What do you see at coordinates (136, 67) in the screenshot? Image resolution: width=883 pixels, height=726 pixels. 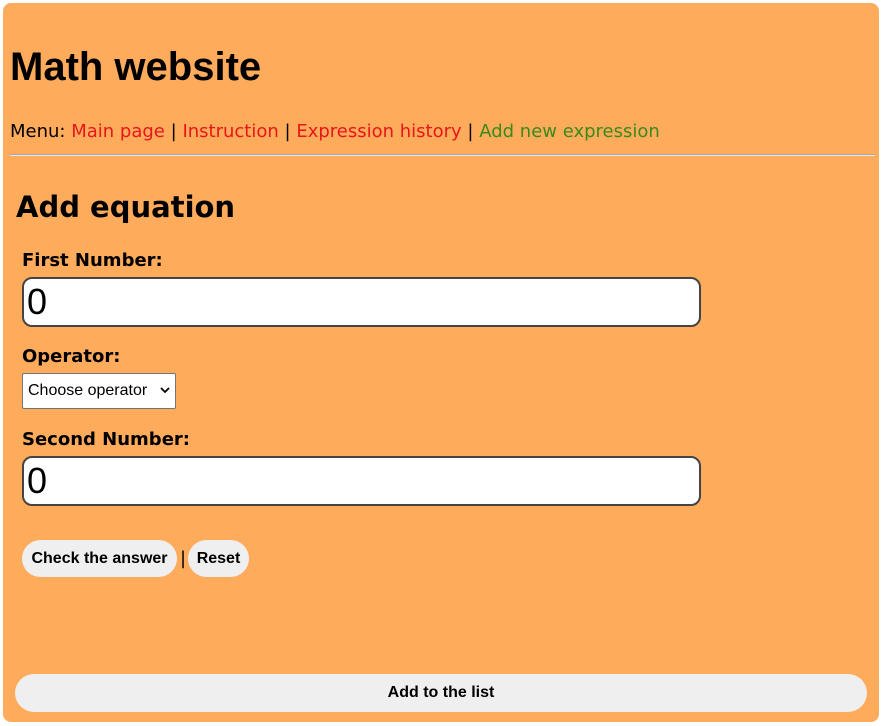 I see `site-title: Math website` at bounding box center [136, 67].